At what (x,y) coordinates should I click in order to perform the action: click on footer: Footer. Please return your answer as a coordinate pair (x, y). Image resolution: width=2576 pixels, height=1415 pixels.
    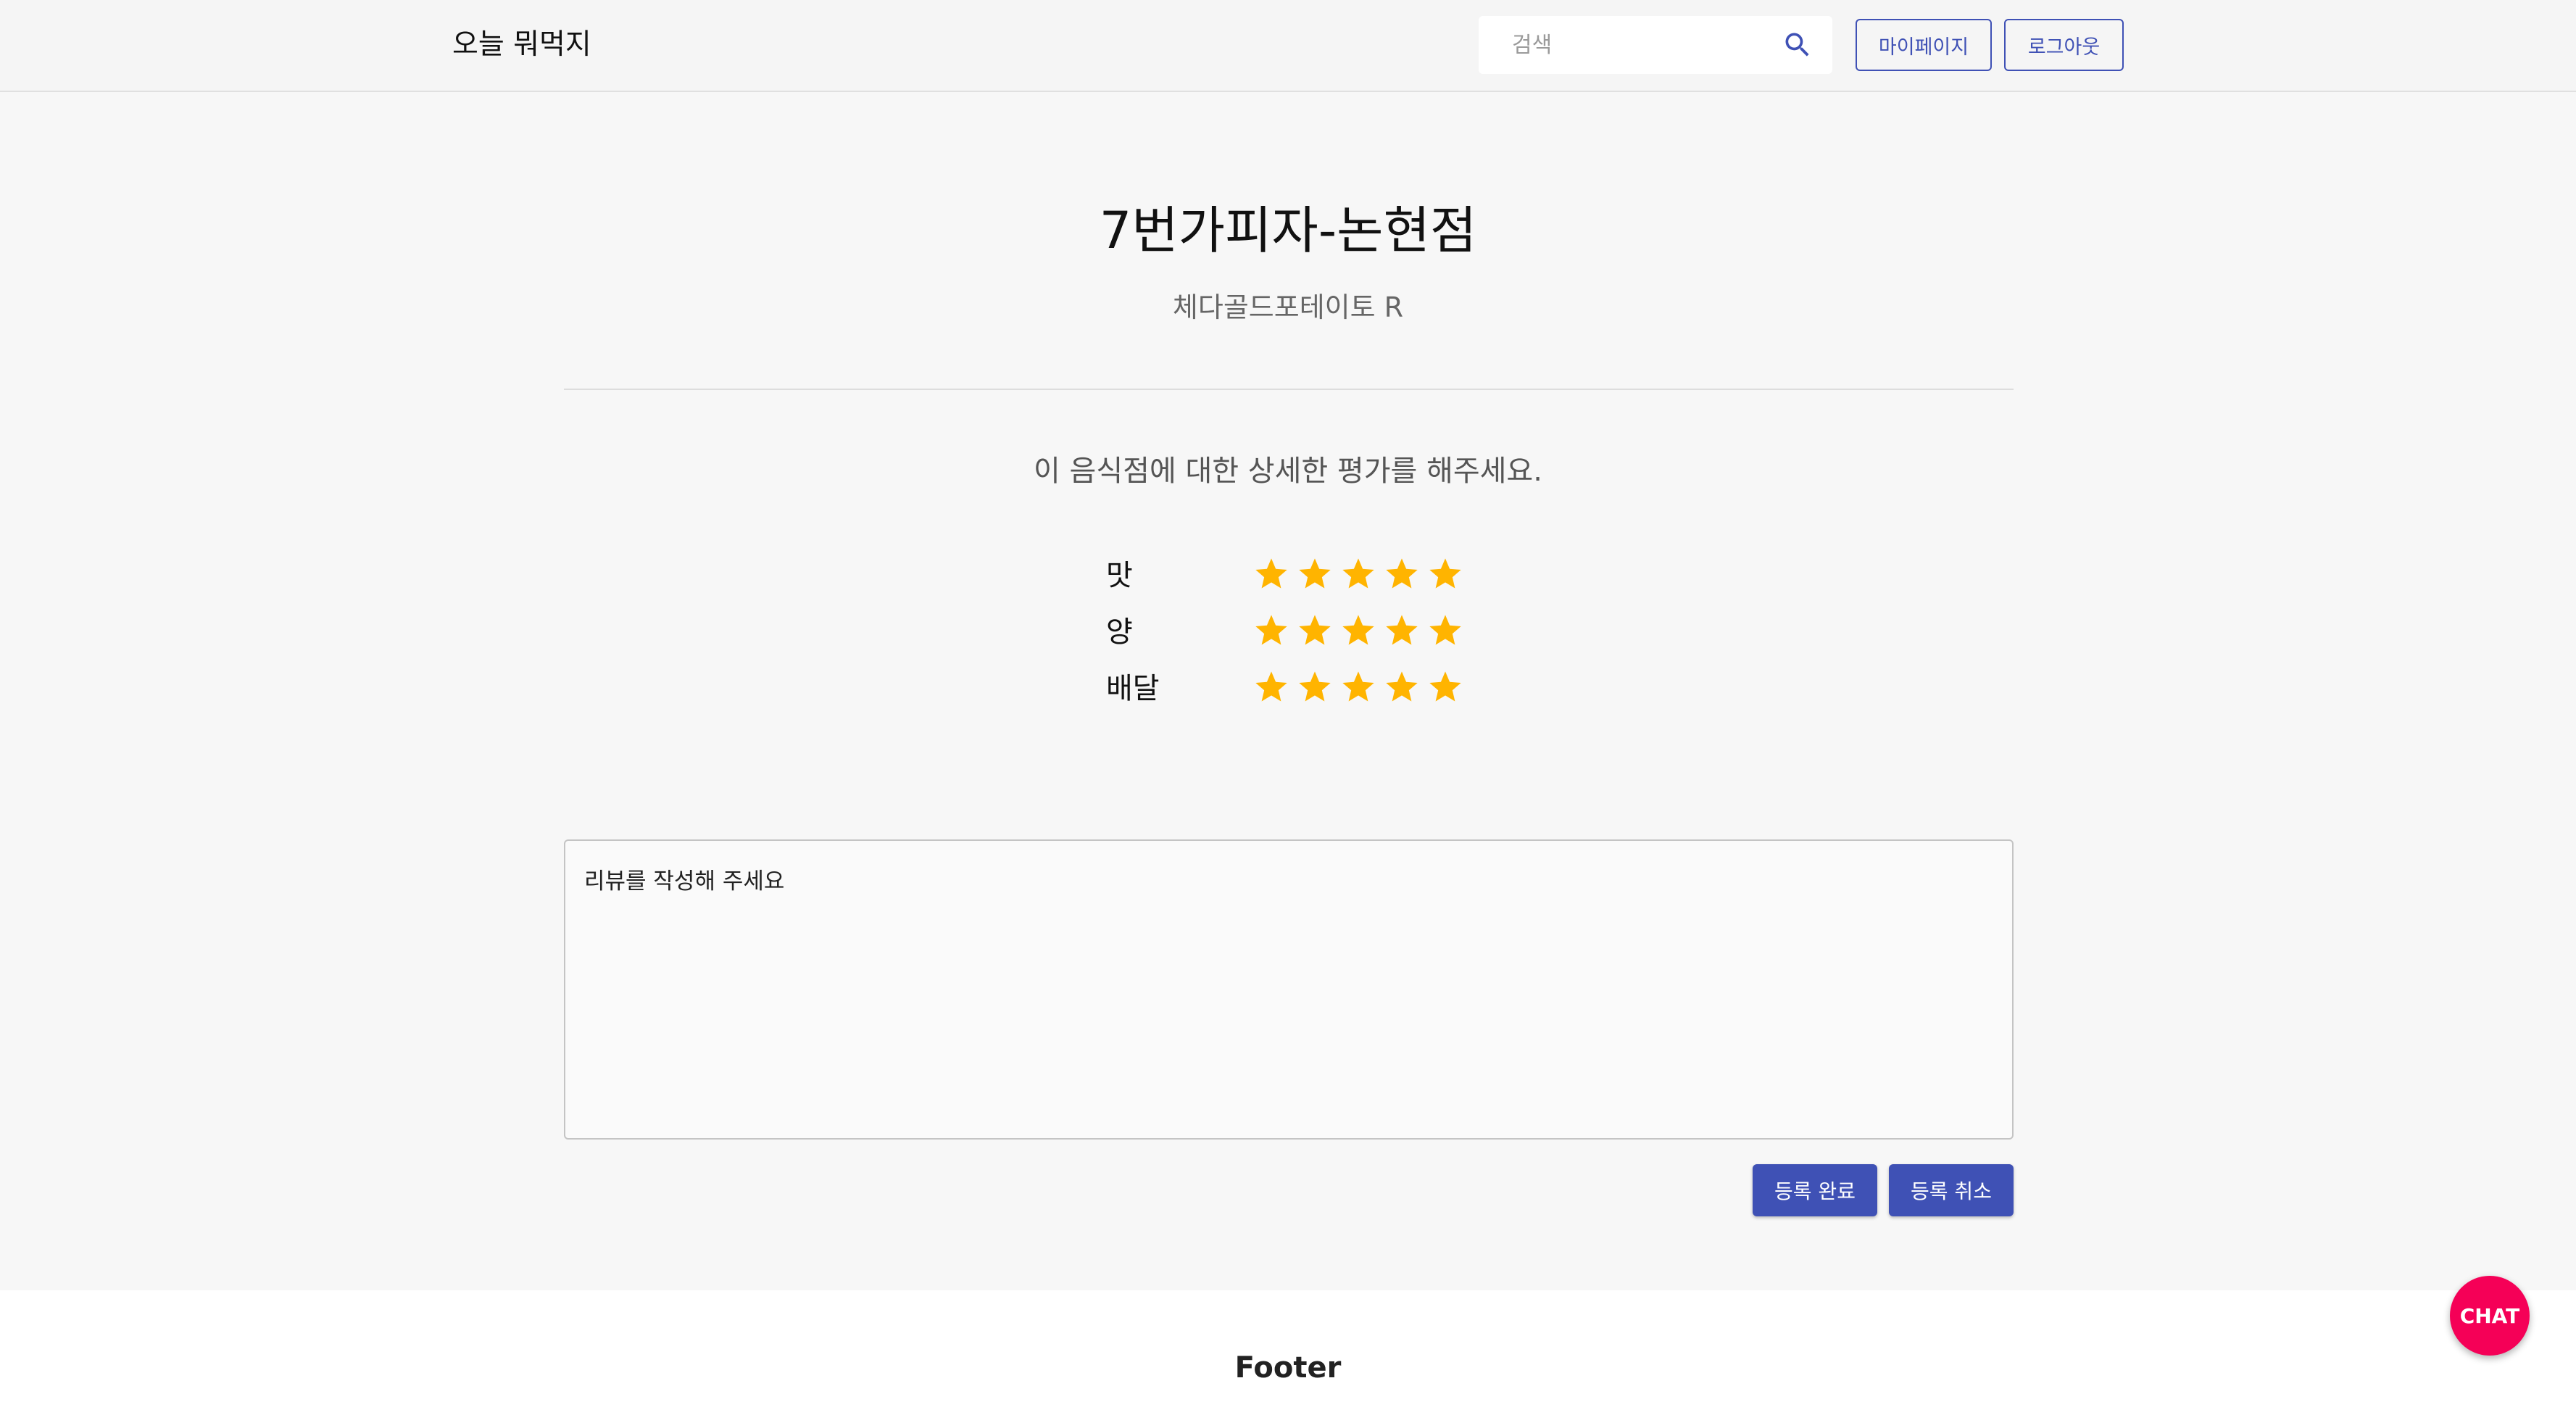
    Looking at the image, I should click on (1288, 1352).